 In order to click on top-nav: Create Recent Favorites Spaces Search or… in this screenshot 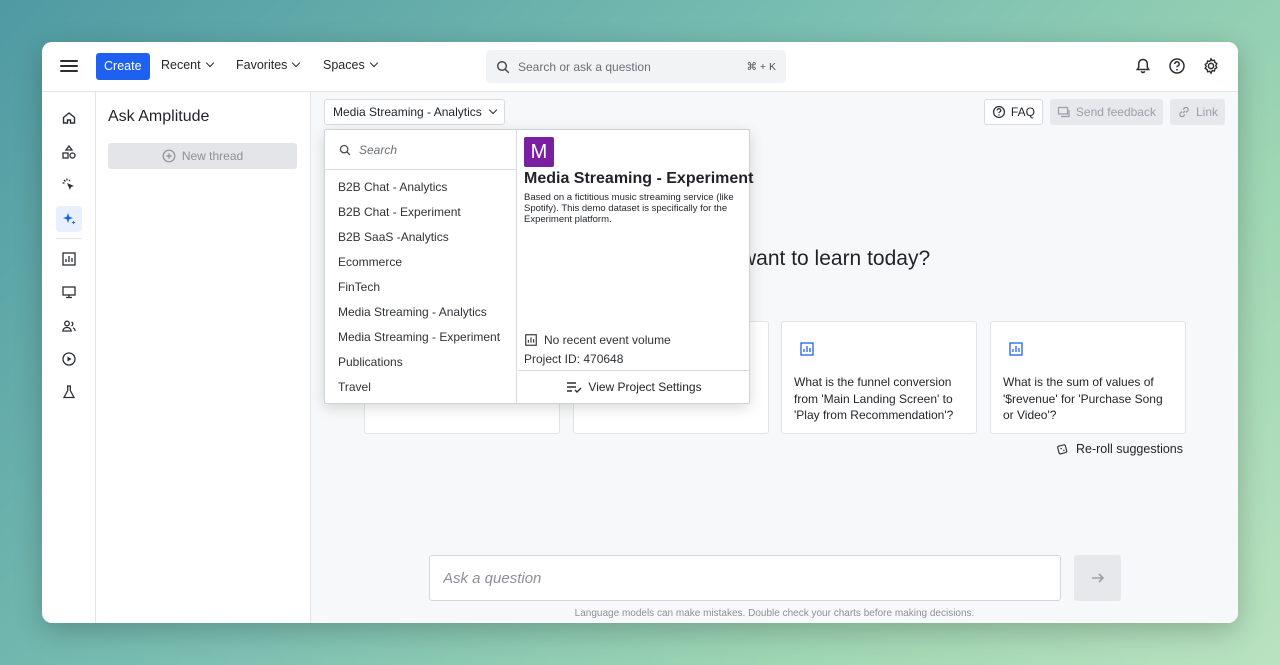, I will do `click(640, 67)`.